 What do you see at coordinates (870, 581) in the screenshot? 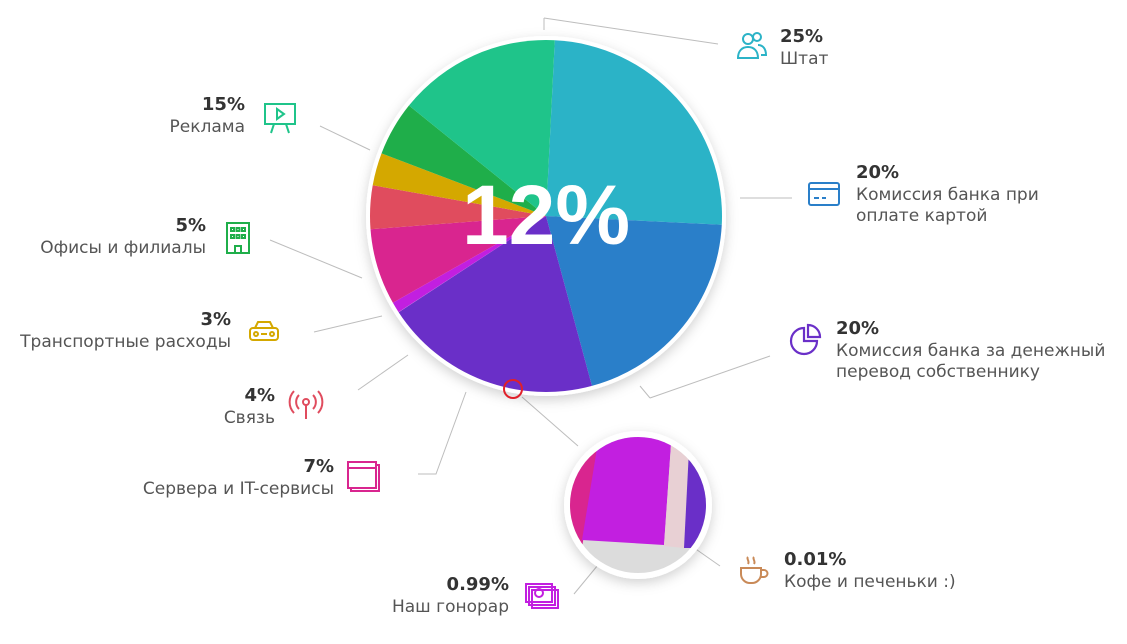
I see `label-name: Кофе и печеньки :)` at bounding box center [870, 581].